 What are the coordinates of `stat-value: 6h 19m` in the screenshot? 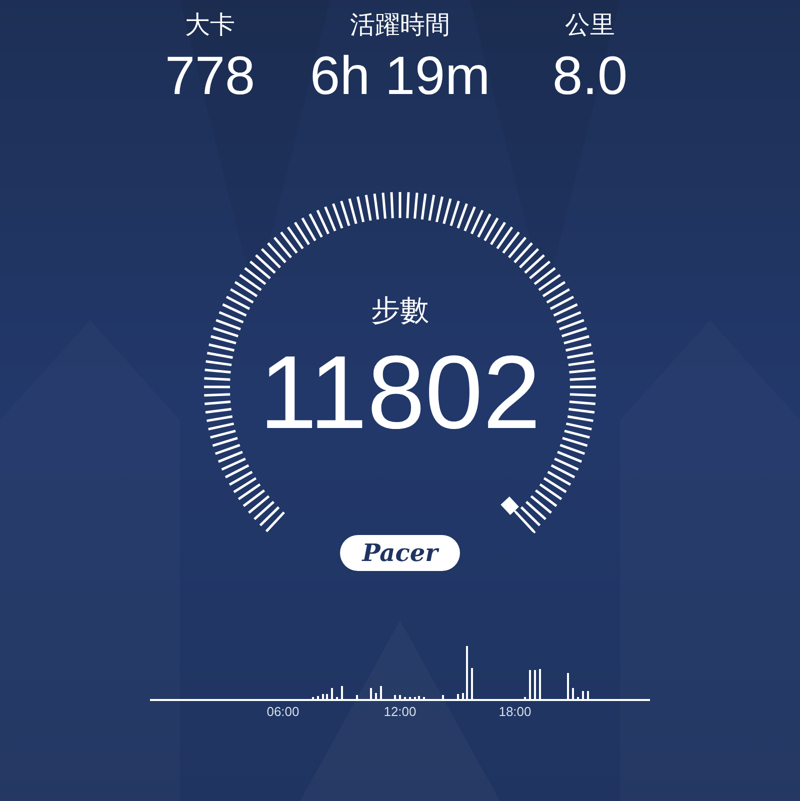 It's located at (400, 76).